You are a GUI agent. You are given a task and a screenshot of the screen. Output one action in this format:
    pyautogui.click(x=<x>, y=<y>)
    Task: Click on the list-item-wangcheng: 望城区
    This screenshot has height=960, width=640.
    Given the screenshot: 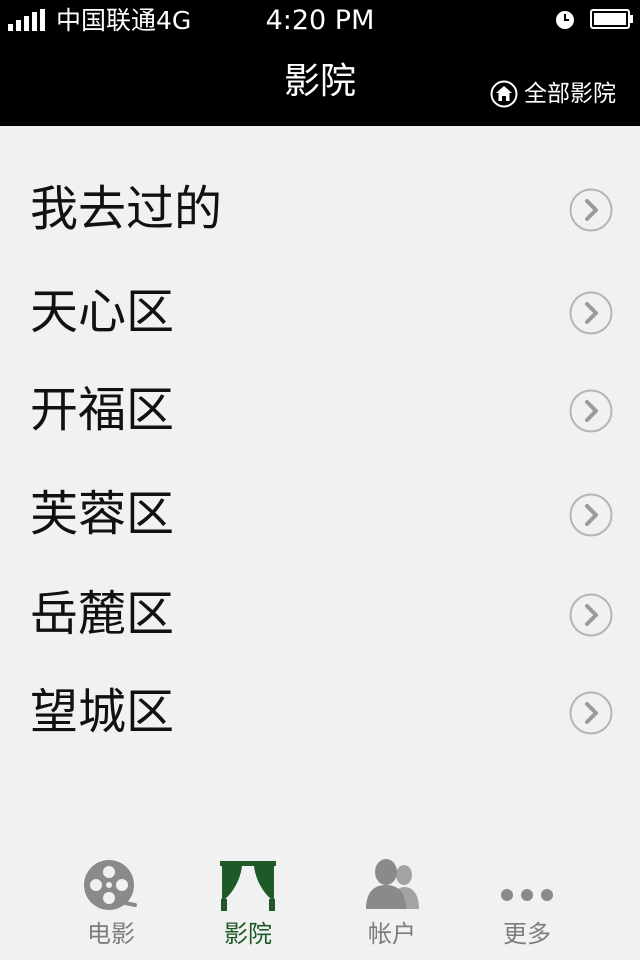 What is the action you would take?
    pyautogui.click(x=320, y=712)
    